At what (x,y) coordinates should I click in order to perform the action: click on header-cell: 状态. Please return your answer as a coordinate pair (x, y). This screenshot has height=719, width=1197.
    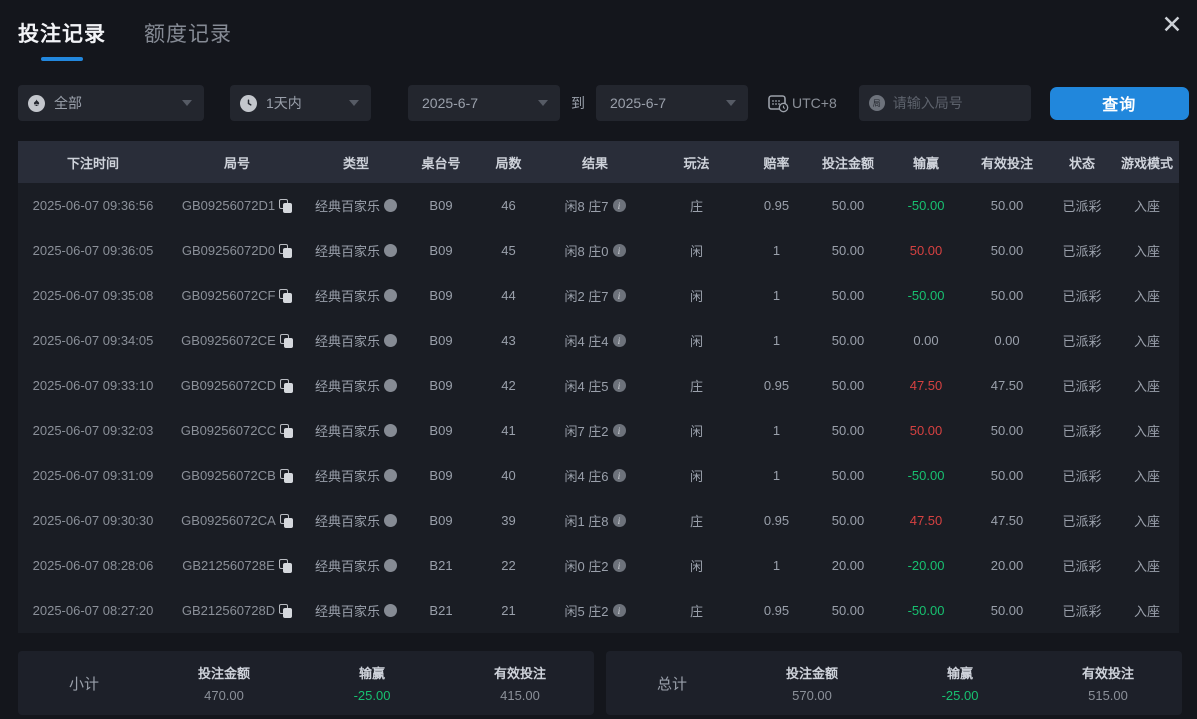
    Looking at the image, I should click on (1081, 163).